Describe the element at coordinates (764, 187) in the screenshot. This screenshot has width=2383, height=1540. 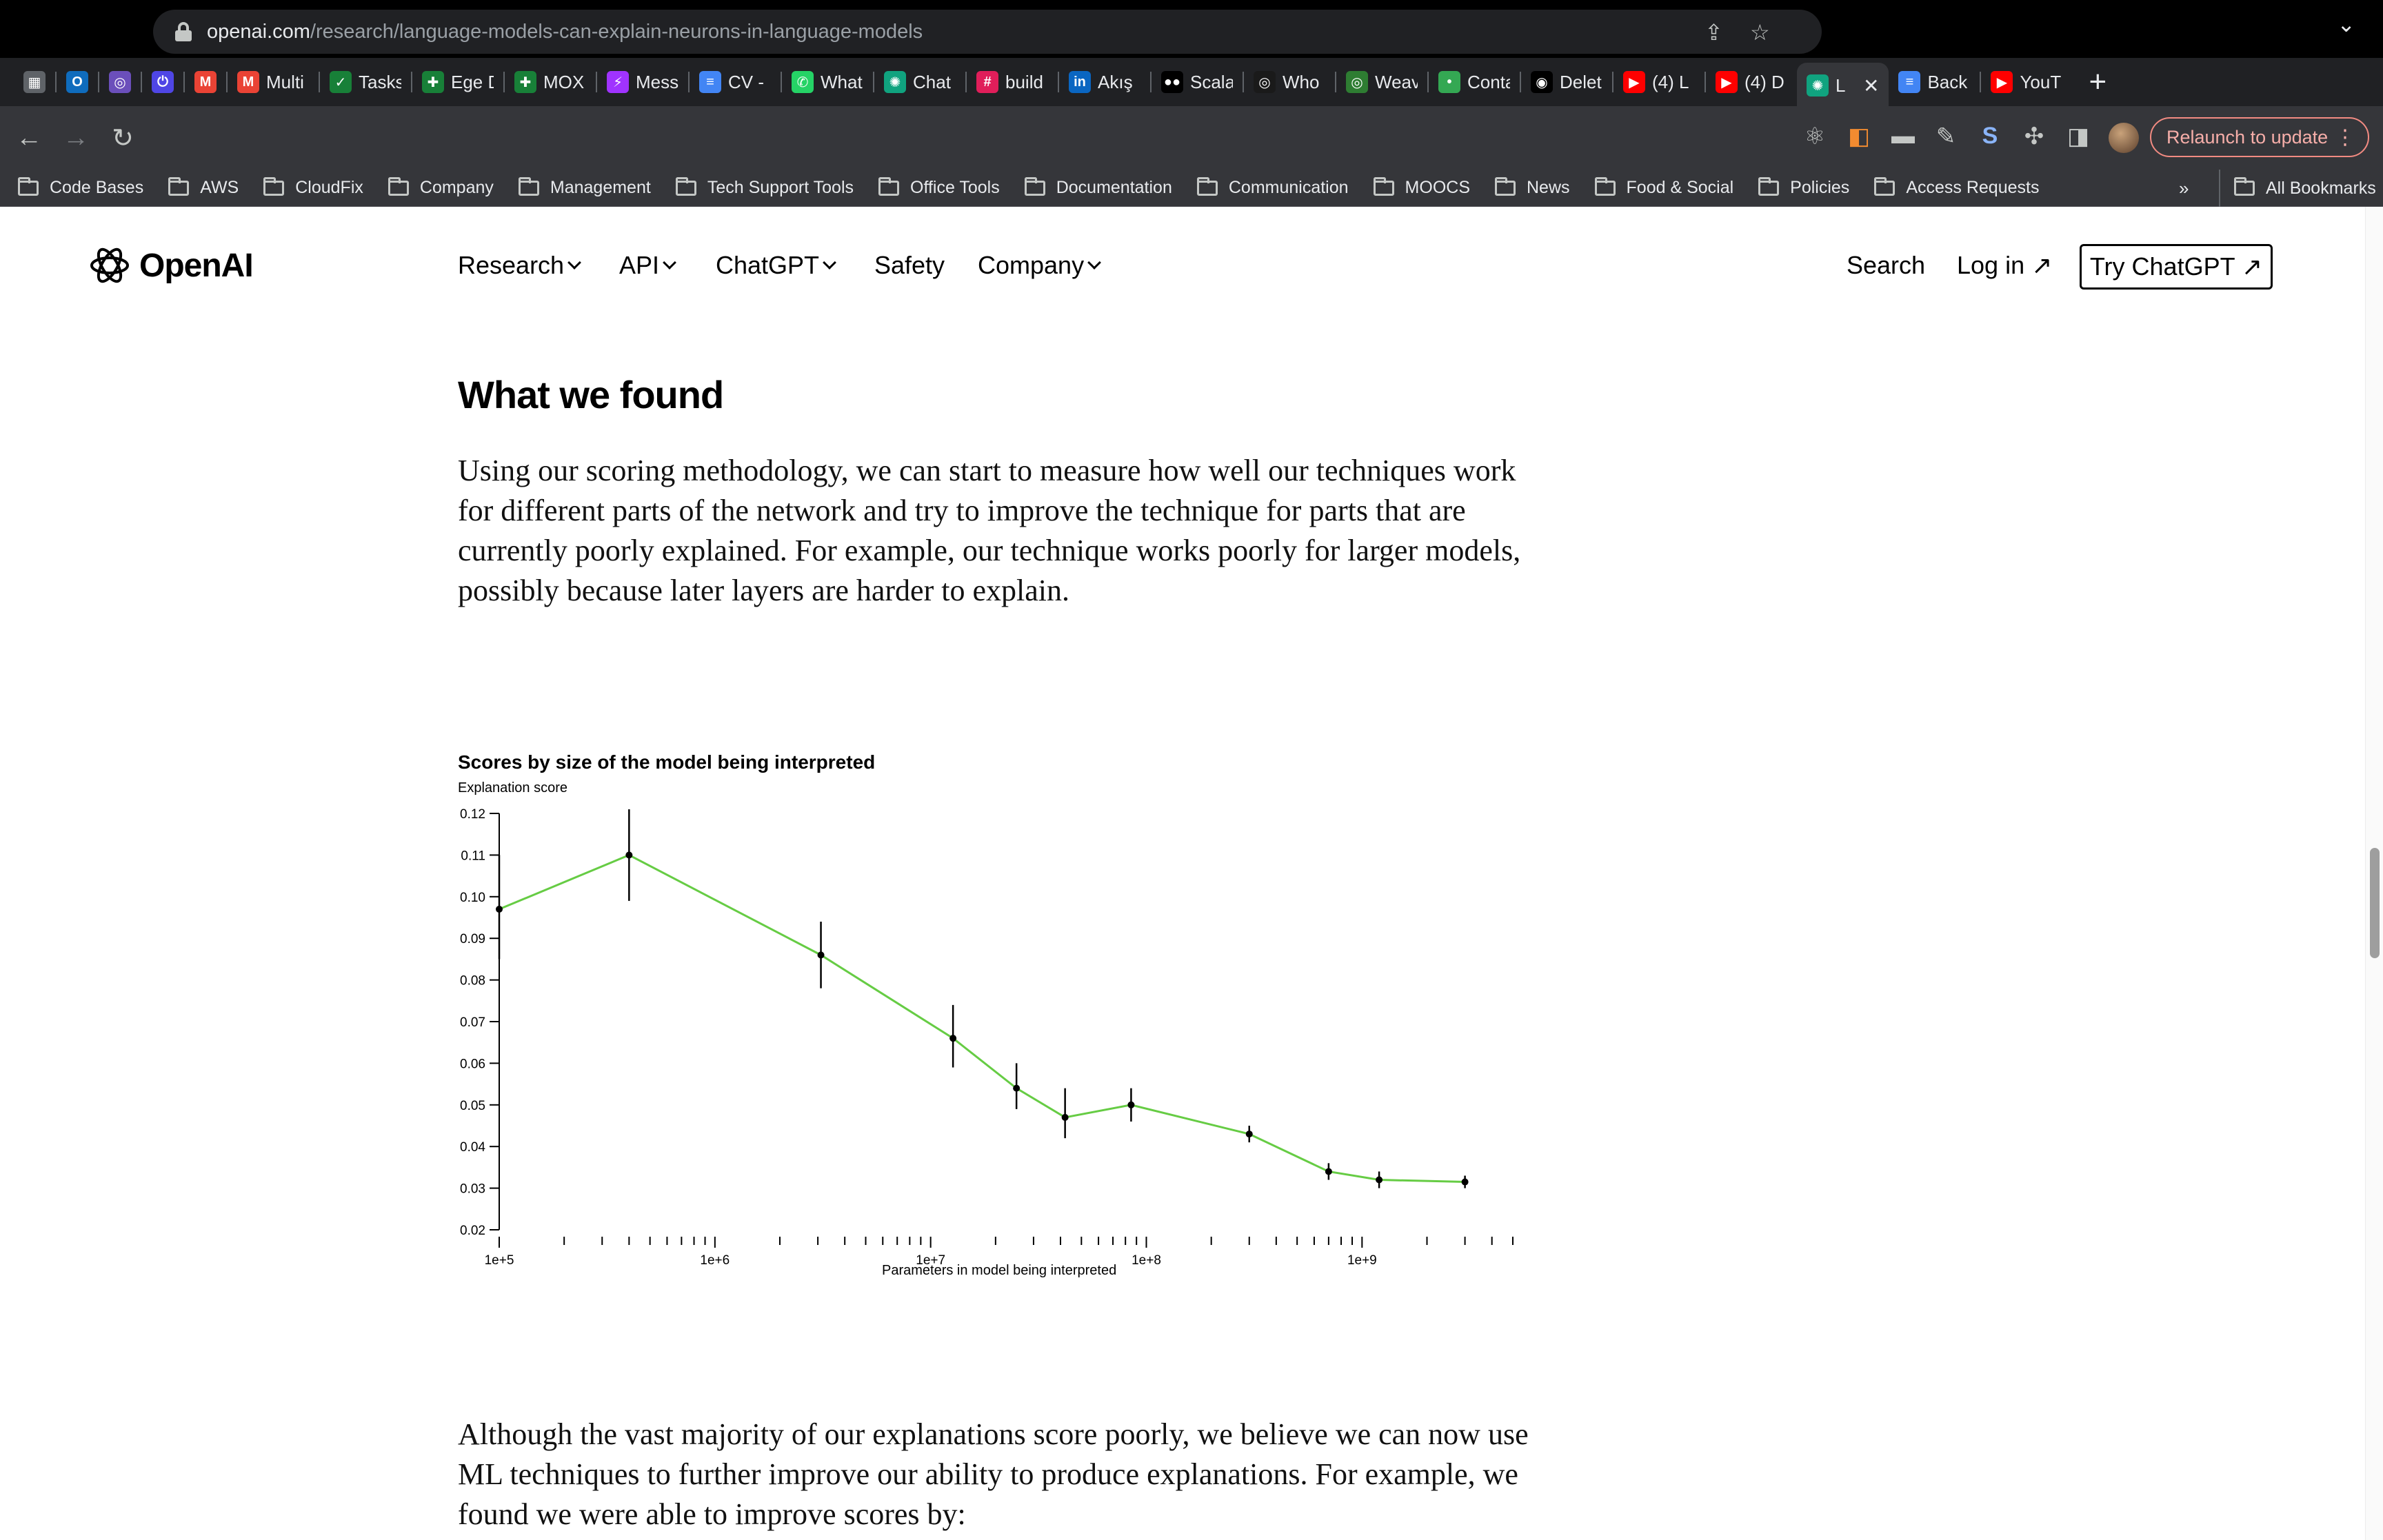
I see `bookmark-folder: Tech Support Tools` at that location.